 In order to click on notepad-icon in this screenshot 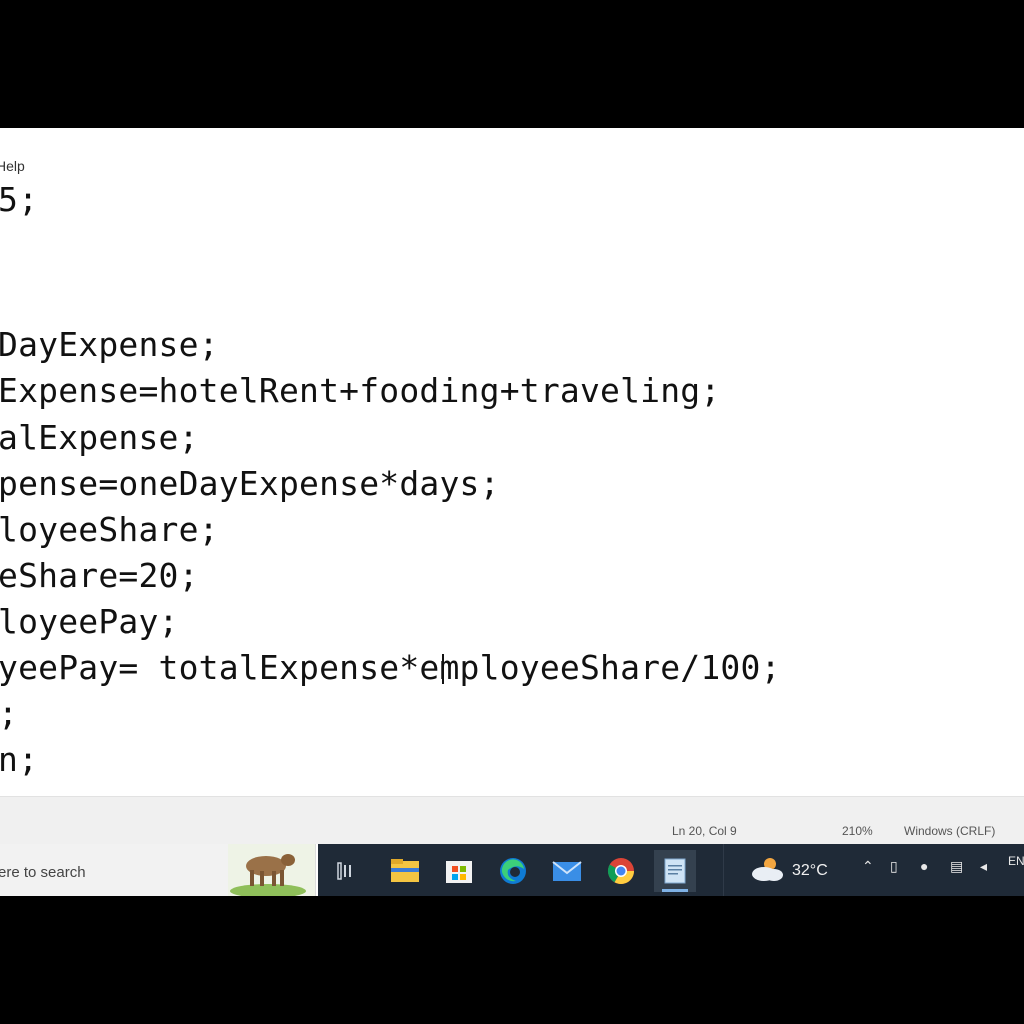, I will do `click(675, 871)`.